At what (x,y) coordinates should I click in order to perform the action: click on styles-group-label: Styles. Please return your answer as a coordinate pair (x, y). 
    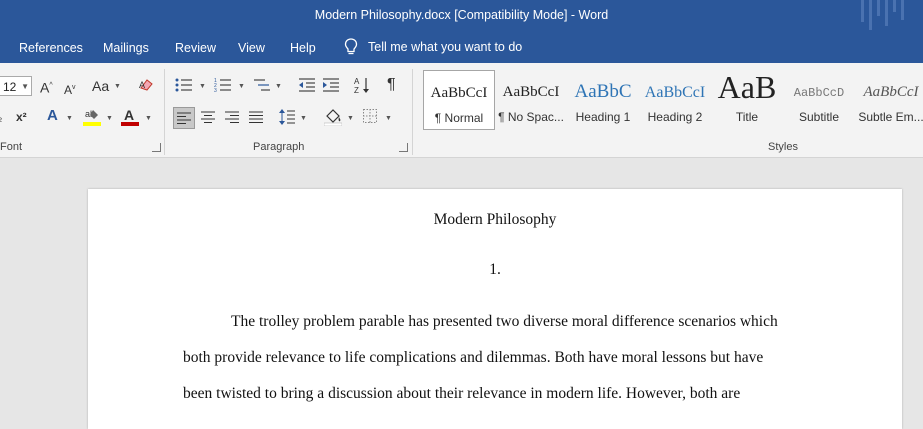
    Looking at the image, I should click on (783, 147).